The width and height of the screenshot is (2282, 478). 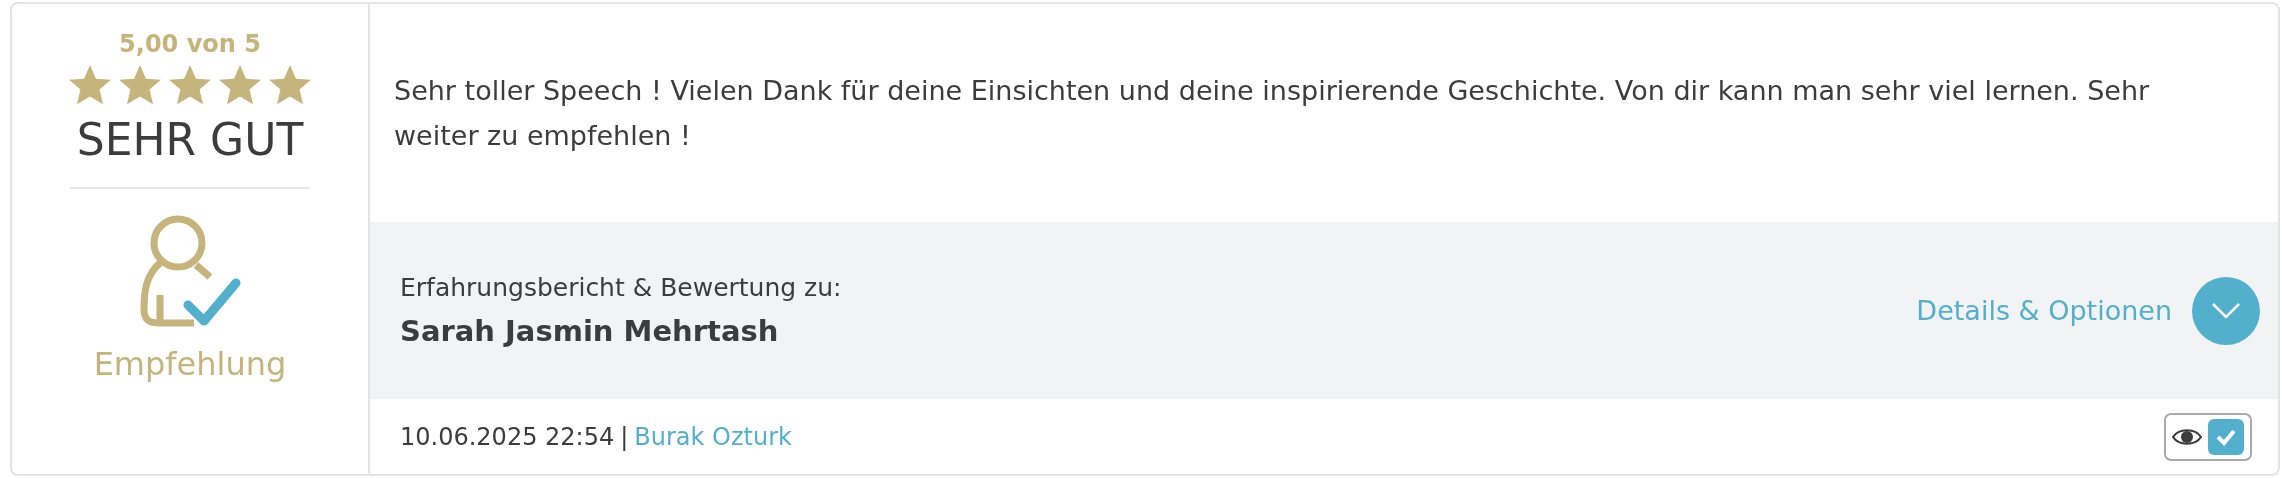 I want to click on check-icon, so click(x=2226, y=436).